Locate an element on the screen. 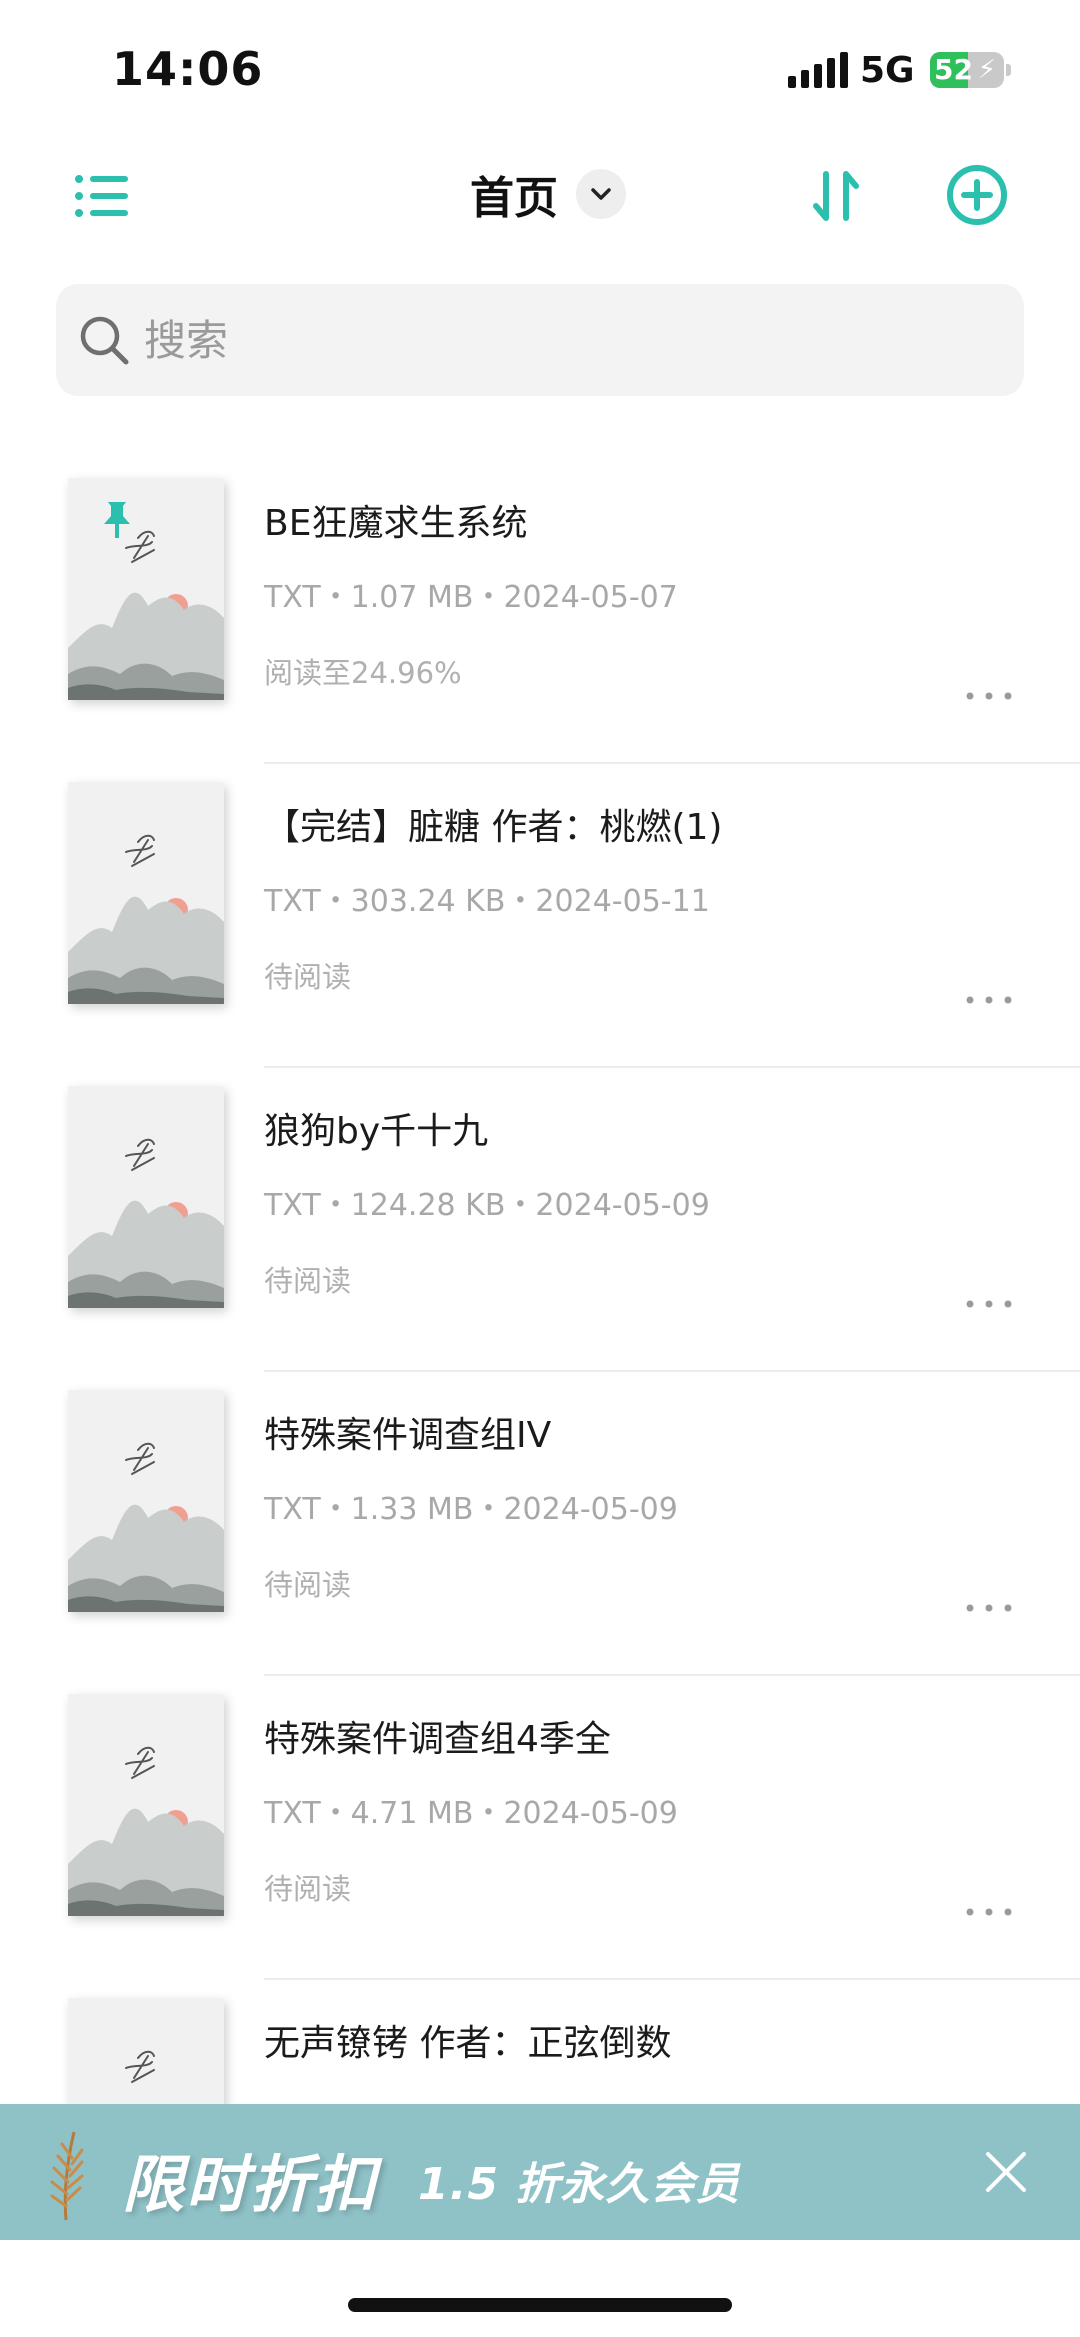 This screenshot has width=1080, height=2337. pin-icon is located at coordinates (117, 520).